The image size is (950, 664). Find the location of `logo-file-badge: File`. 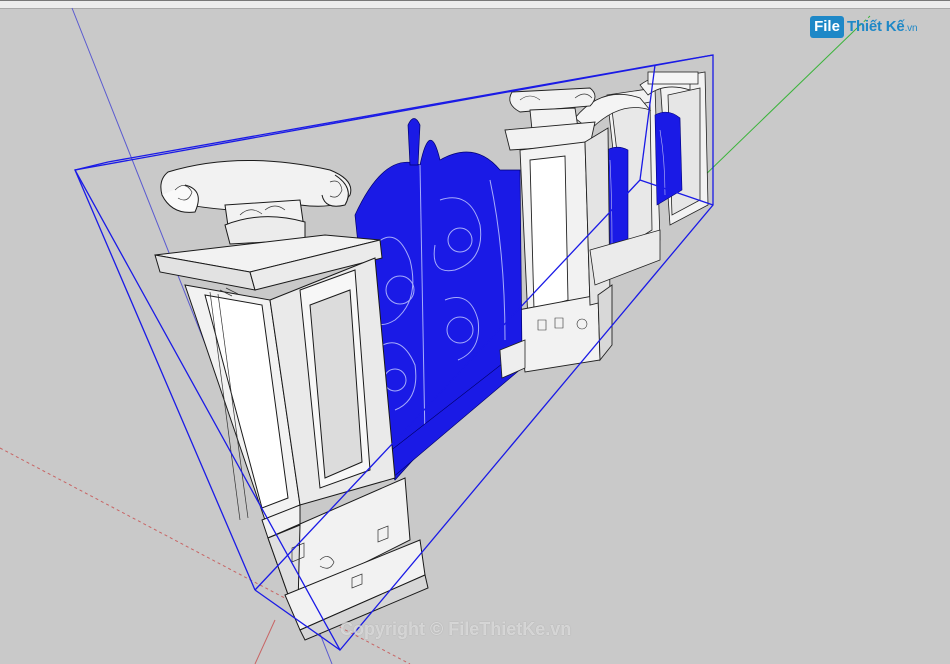

logo-file-badge: File is located at coordinates (827, 27).